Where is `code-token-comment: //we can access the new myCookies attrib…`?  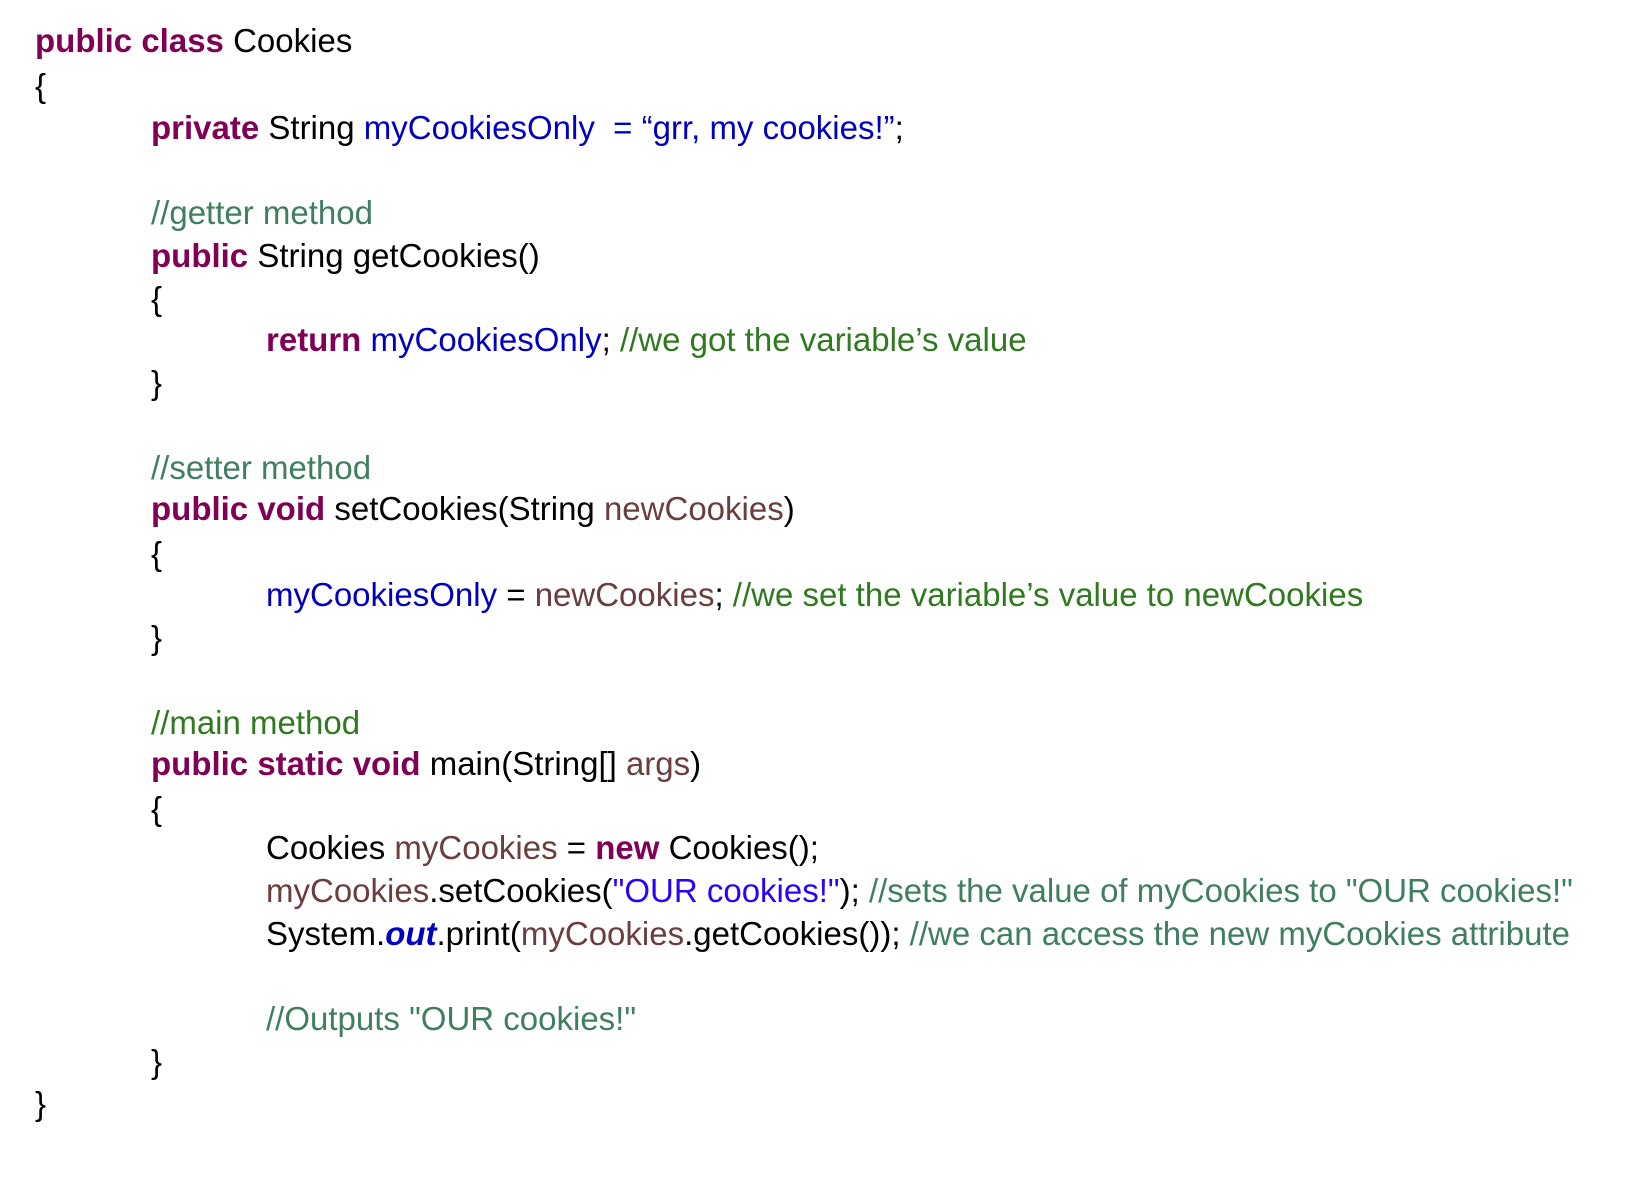
code-token-comment: //we can access the new myCookies attrib… is located at coordinates (1239, 933).